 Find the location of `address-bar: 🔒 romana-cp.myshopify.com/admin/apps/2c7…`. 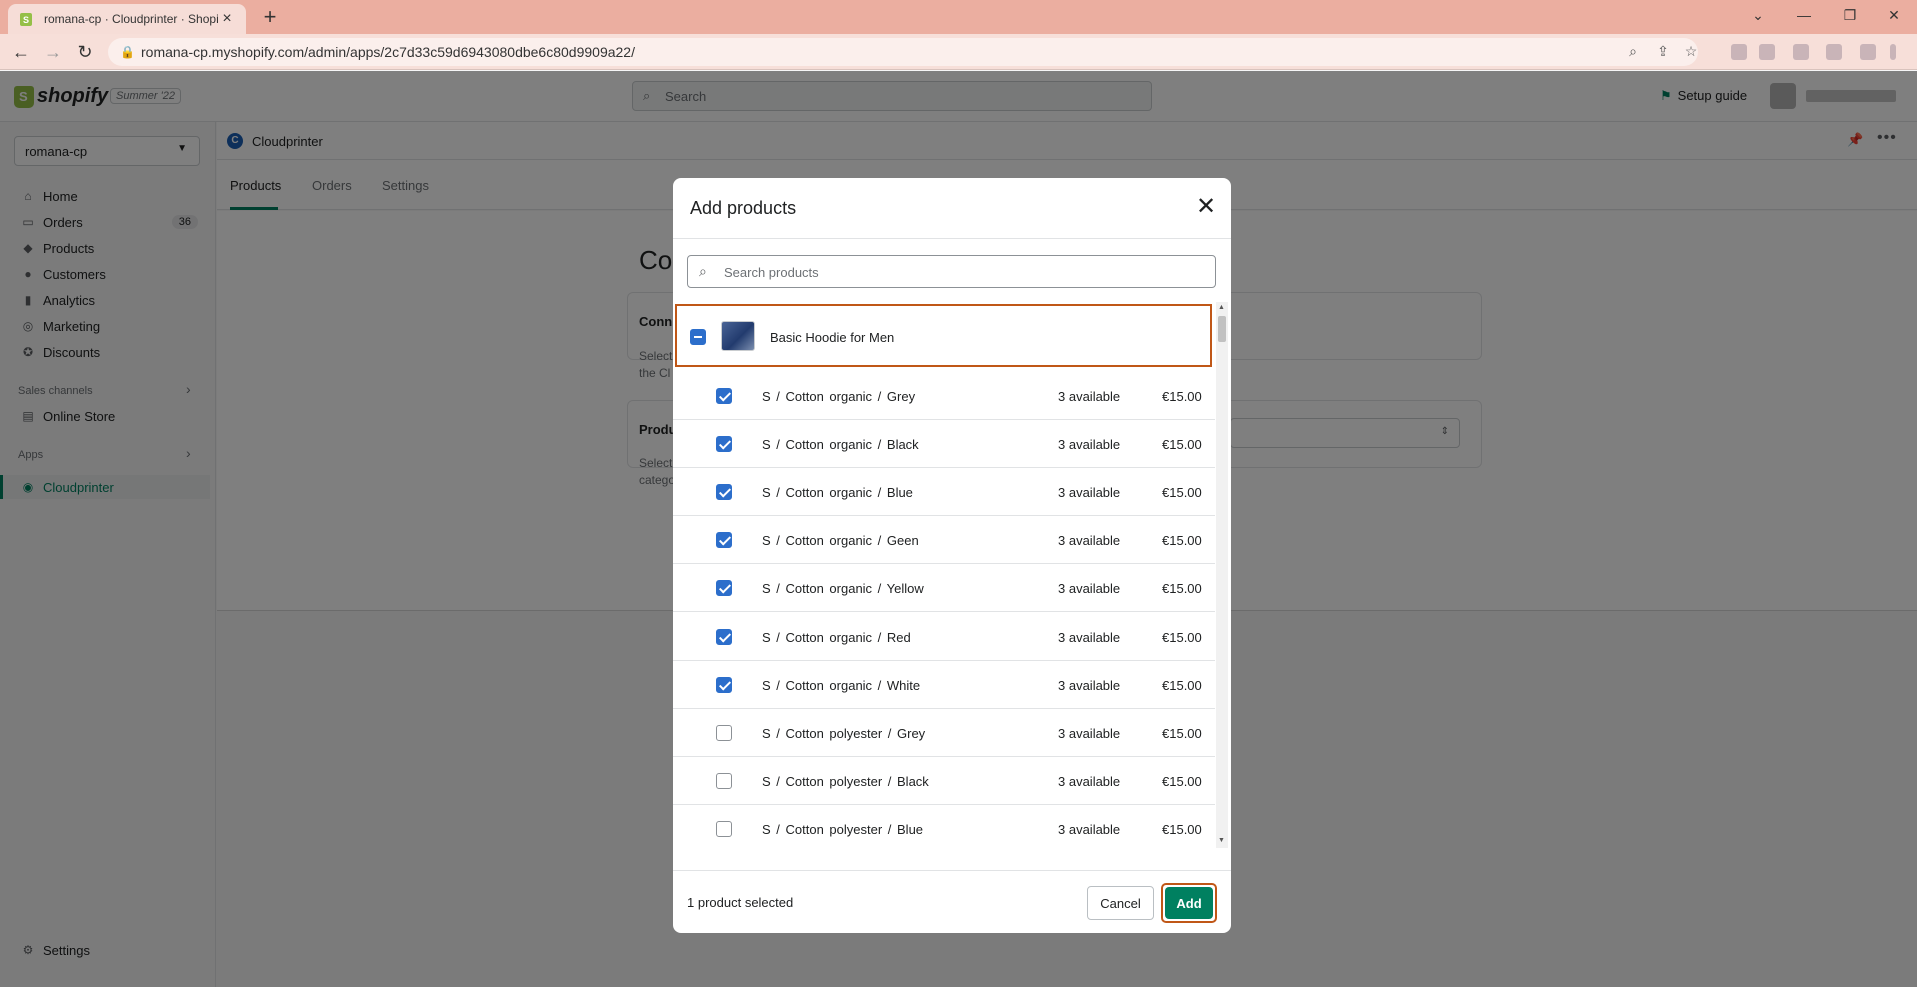

address-bar: 🔒 romana-cp.myshopify.com/admin/apps/2c7… is located at coordinates (903, 52).